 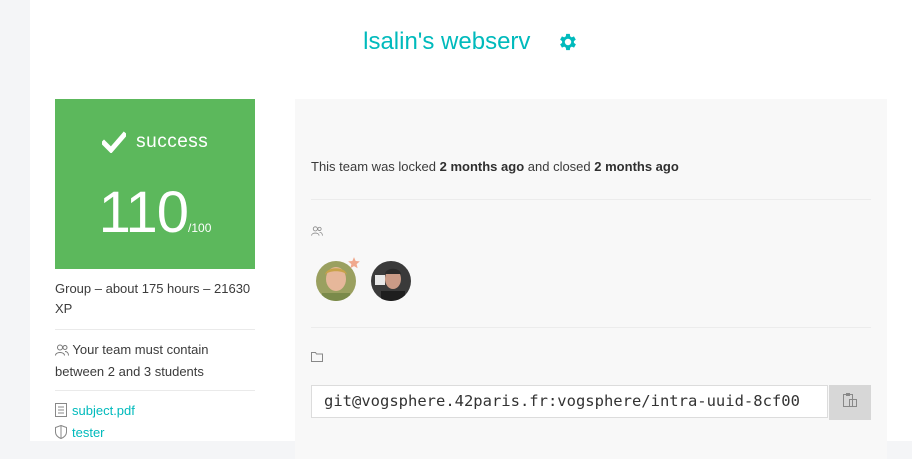 What do you see at coordinates (317, 359) in the screenshot?
I see `folder-icon` at bounding box center [317, 359].